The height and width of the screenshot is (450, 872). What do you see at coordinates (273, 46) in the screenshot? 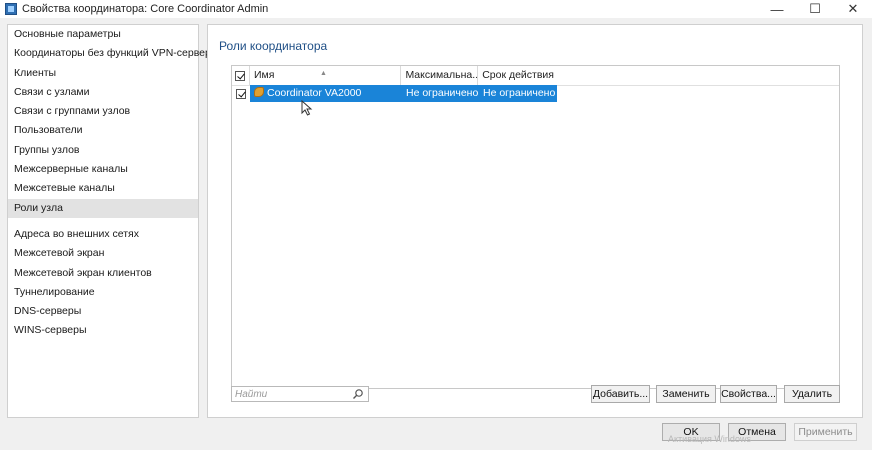
I see `section-title: Роли координатора` at bounding box center [273, 46].